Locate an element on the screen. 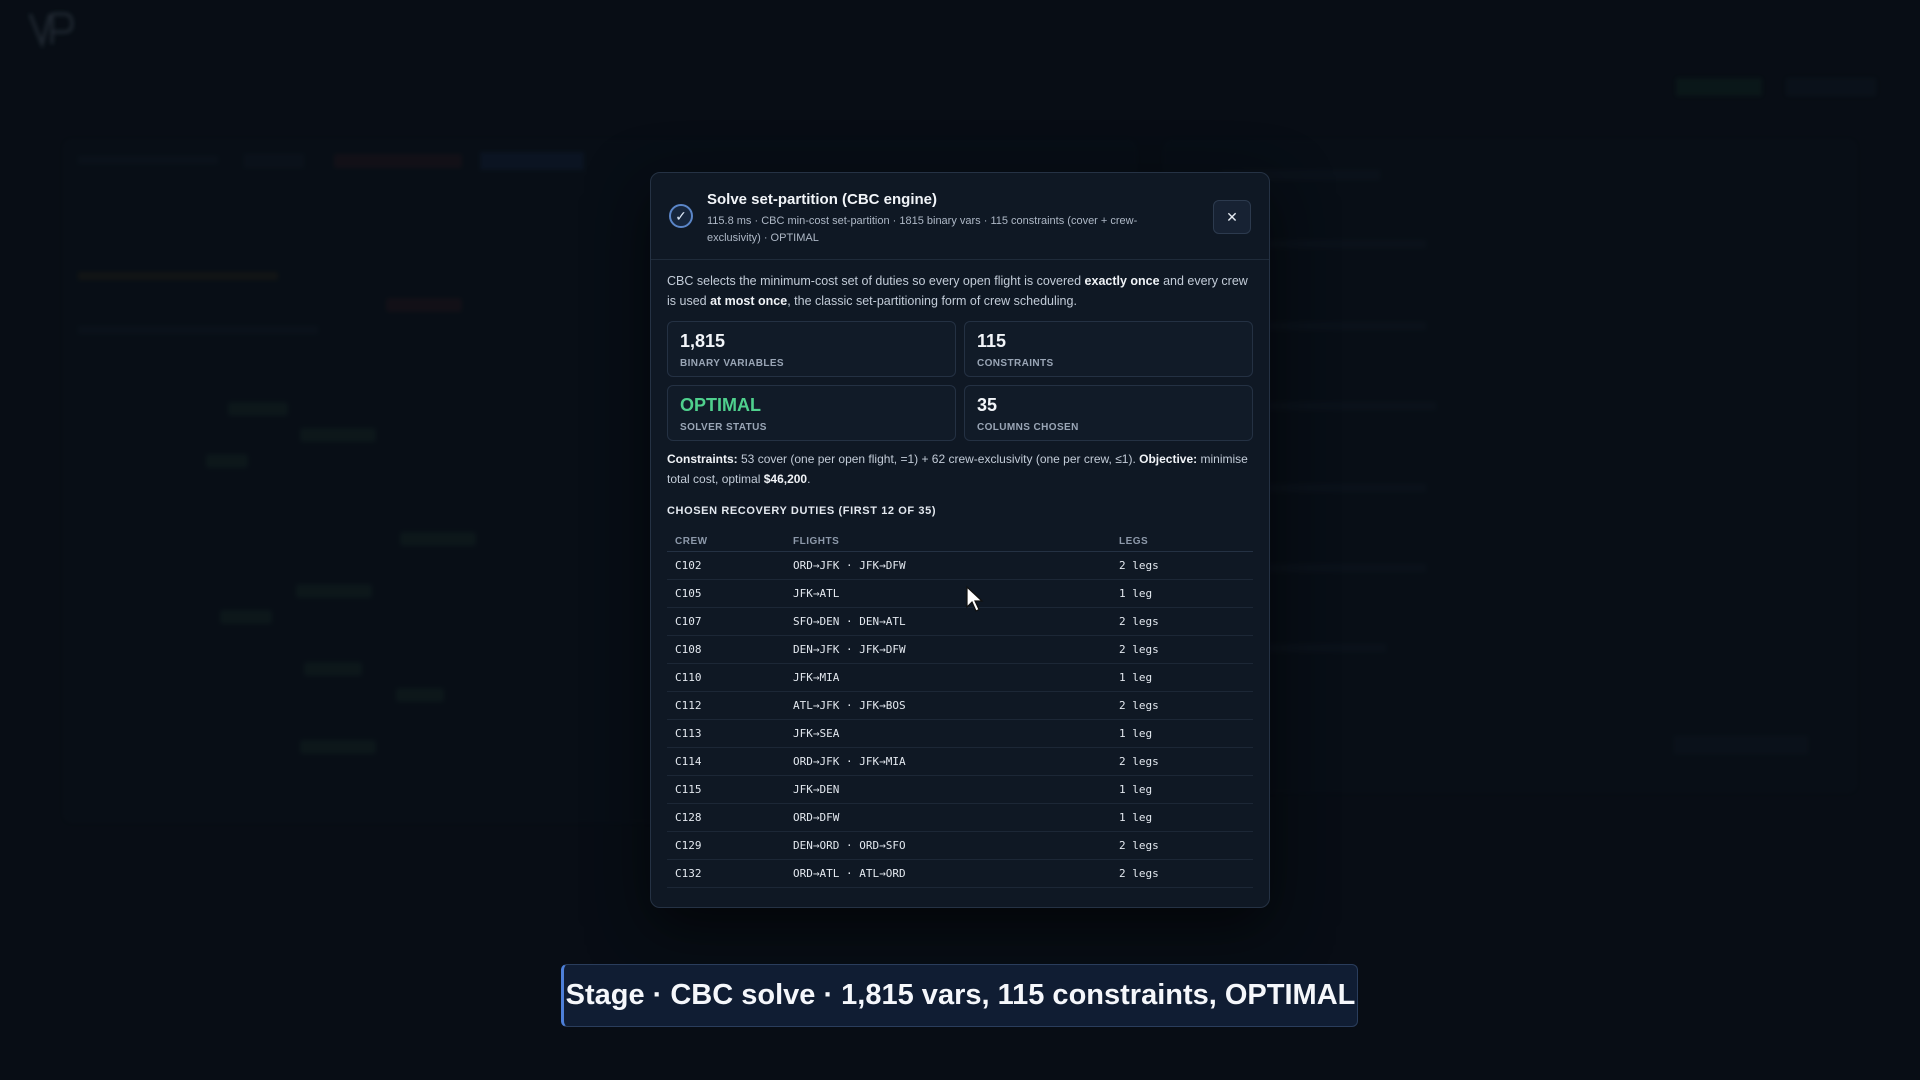  stat-card-columns-chosen: 35 COLUMNS CHOSEN is located at coordinates (1108, 413).